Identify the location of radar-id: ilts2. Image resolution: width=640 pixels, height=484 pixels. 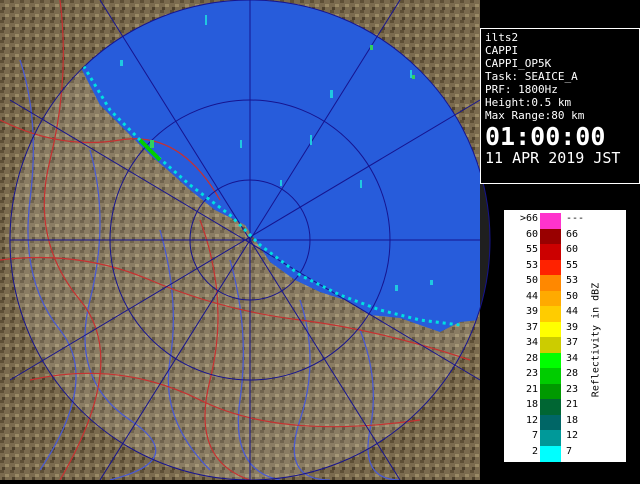
(502, 37).